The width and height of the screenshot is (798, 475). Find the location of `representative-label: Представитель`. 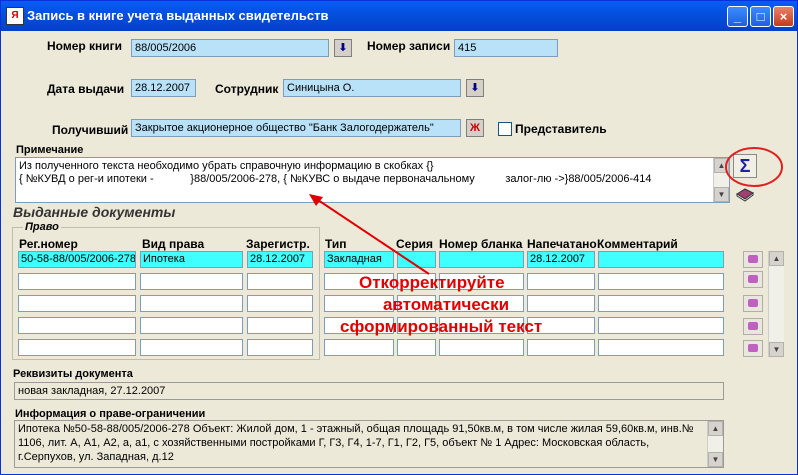

representative-label: Представитель is located at coordinates (561, 129).